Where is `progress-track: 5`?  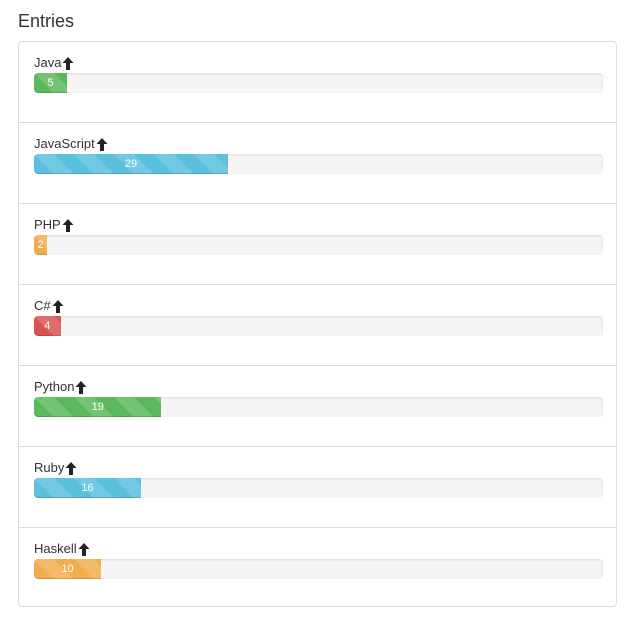 progress-track: 5 is located at coordinates (318, 83).